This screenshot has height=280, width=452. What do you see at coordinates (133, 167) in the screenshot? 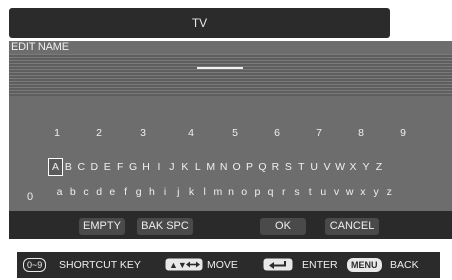
I see `key-upper-g: G` at bounding box center [133, 167].